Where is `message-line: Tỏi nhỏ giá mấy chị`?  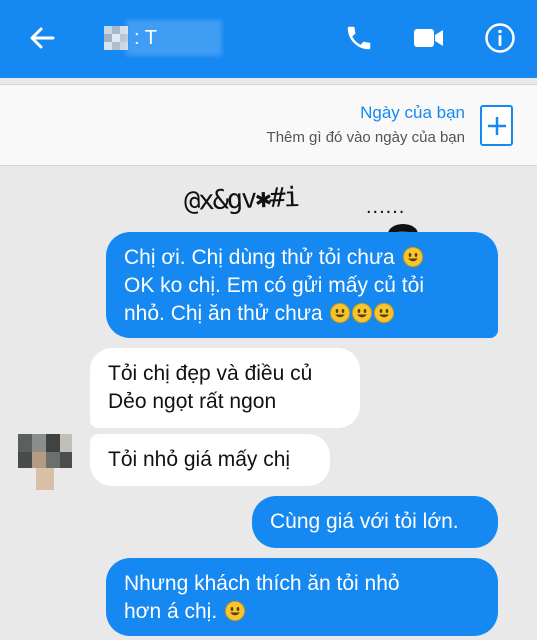
message-line: Tỏi nhỏ giá mấy chị is located at coordinates (199, 459).